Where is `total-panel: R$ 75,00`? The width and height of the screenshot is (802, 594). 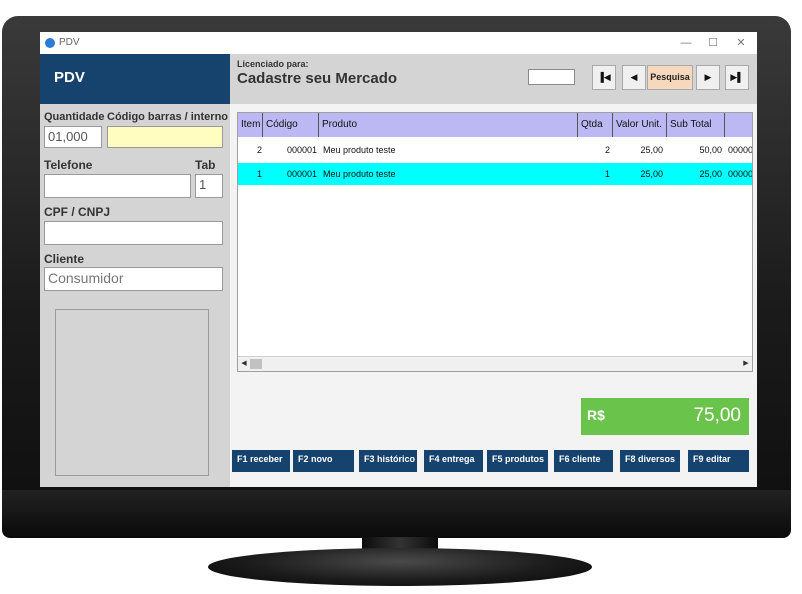
total-panel: R$ 75,00 is located at coordinates (665, 416).